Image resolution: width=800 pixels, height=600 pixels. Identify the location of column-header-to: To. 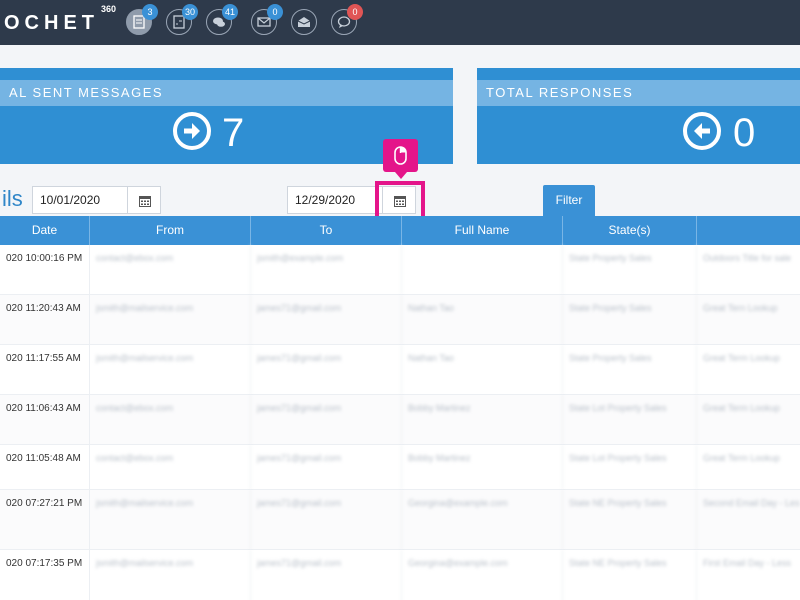
(326, 230).